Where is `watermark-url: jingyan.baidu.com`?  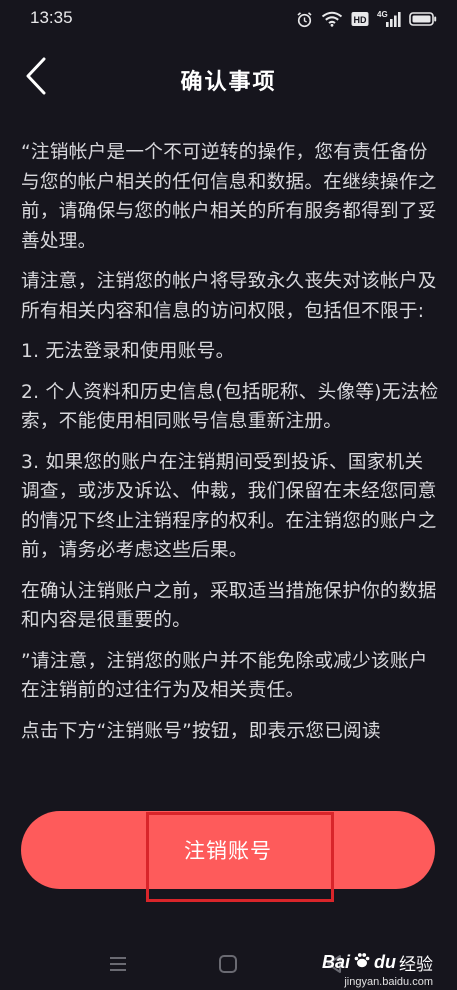
watermark-url: jingyan.baidu.com is located at coordinates (388, 982).